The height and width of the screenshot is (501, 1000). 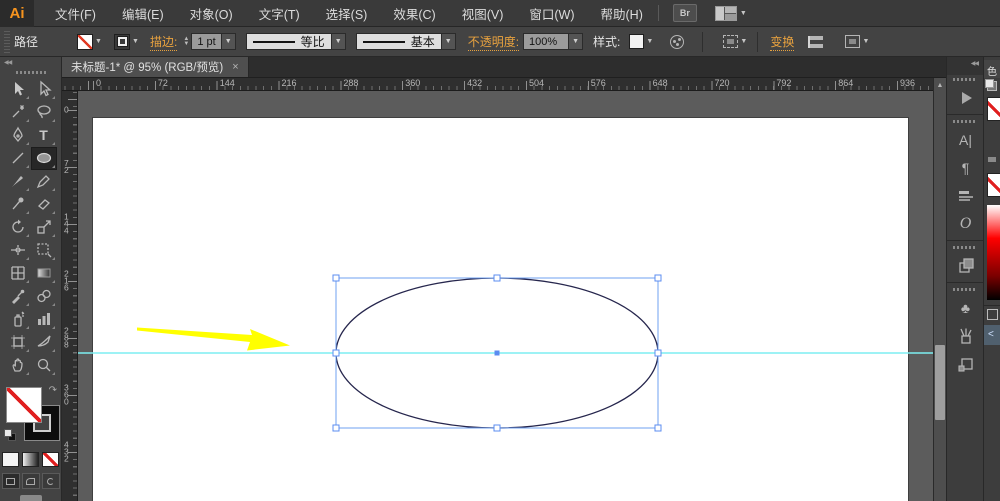 What do you see at coordinates (853, 41) in the screenshot?
I see `isolate-selection-icon` at bounding box center [853, 41].